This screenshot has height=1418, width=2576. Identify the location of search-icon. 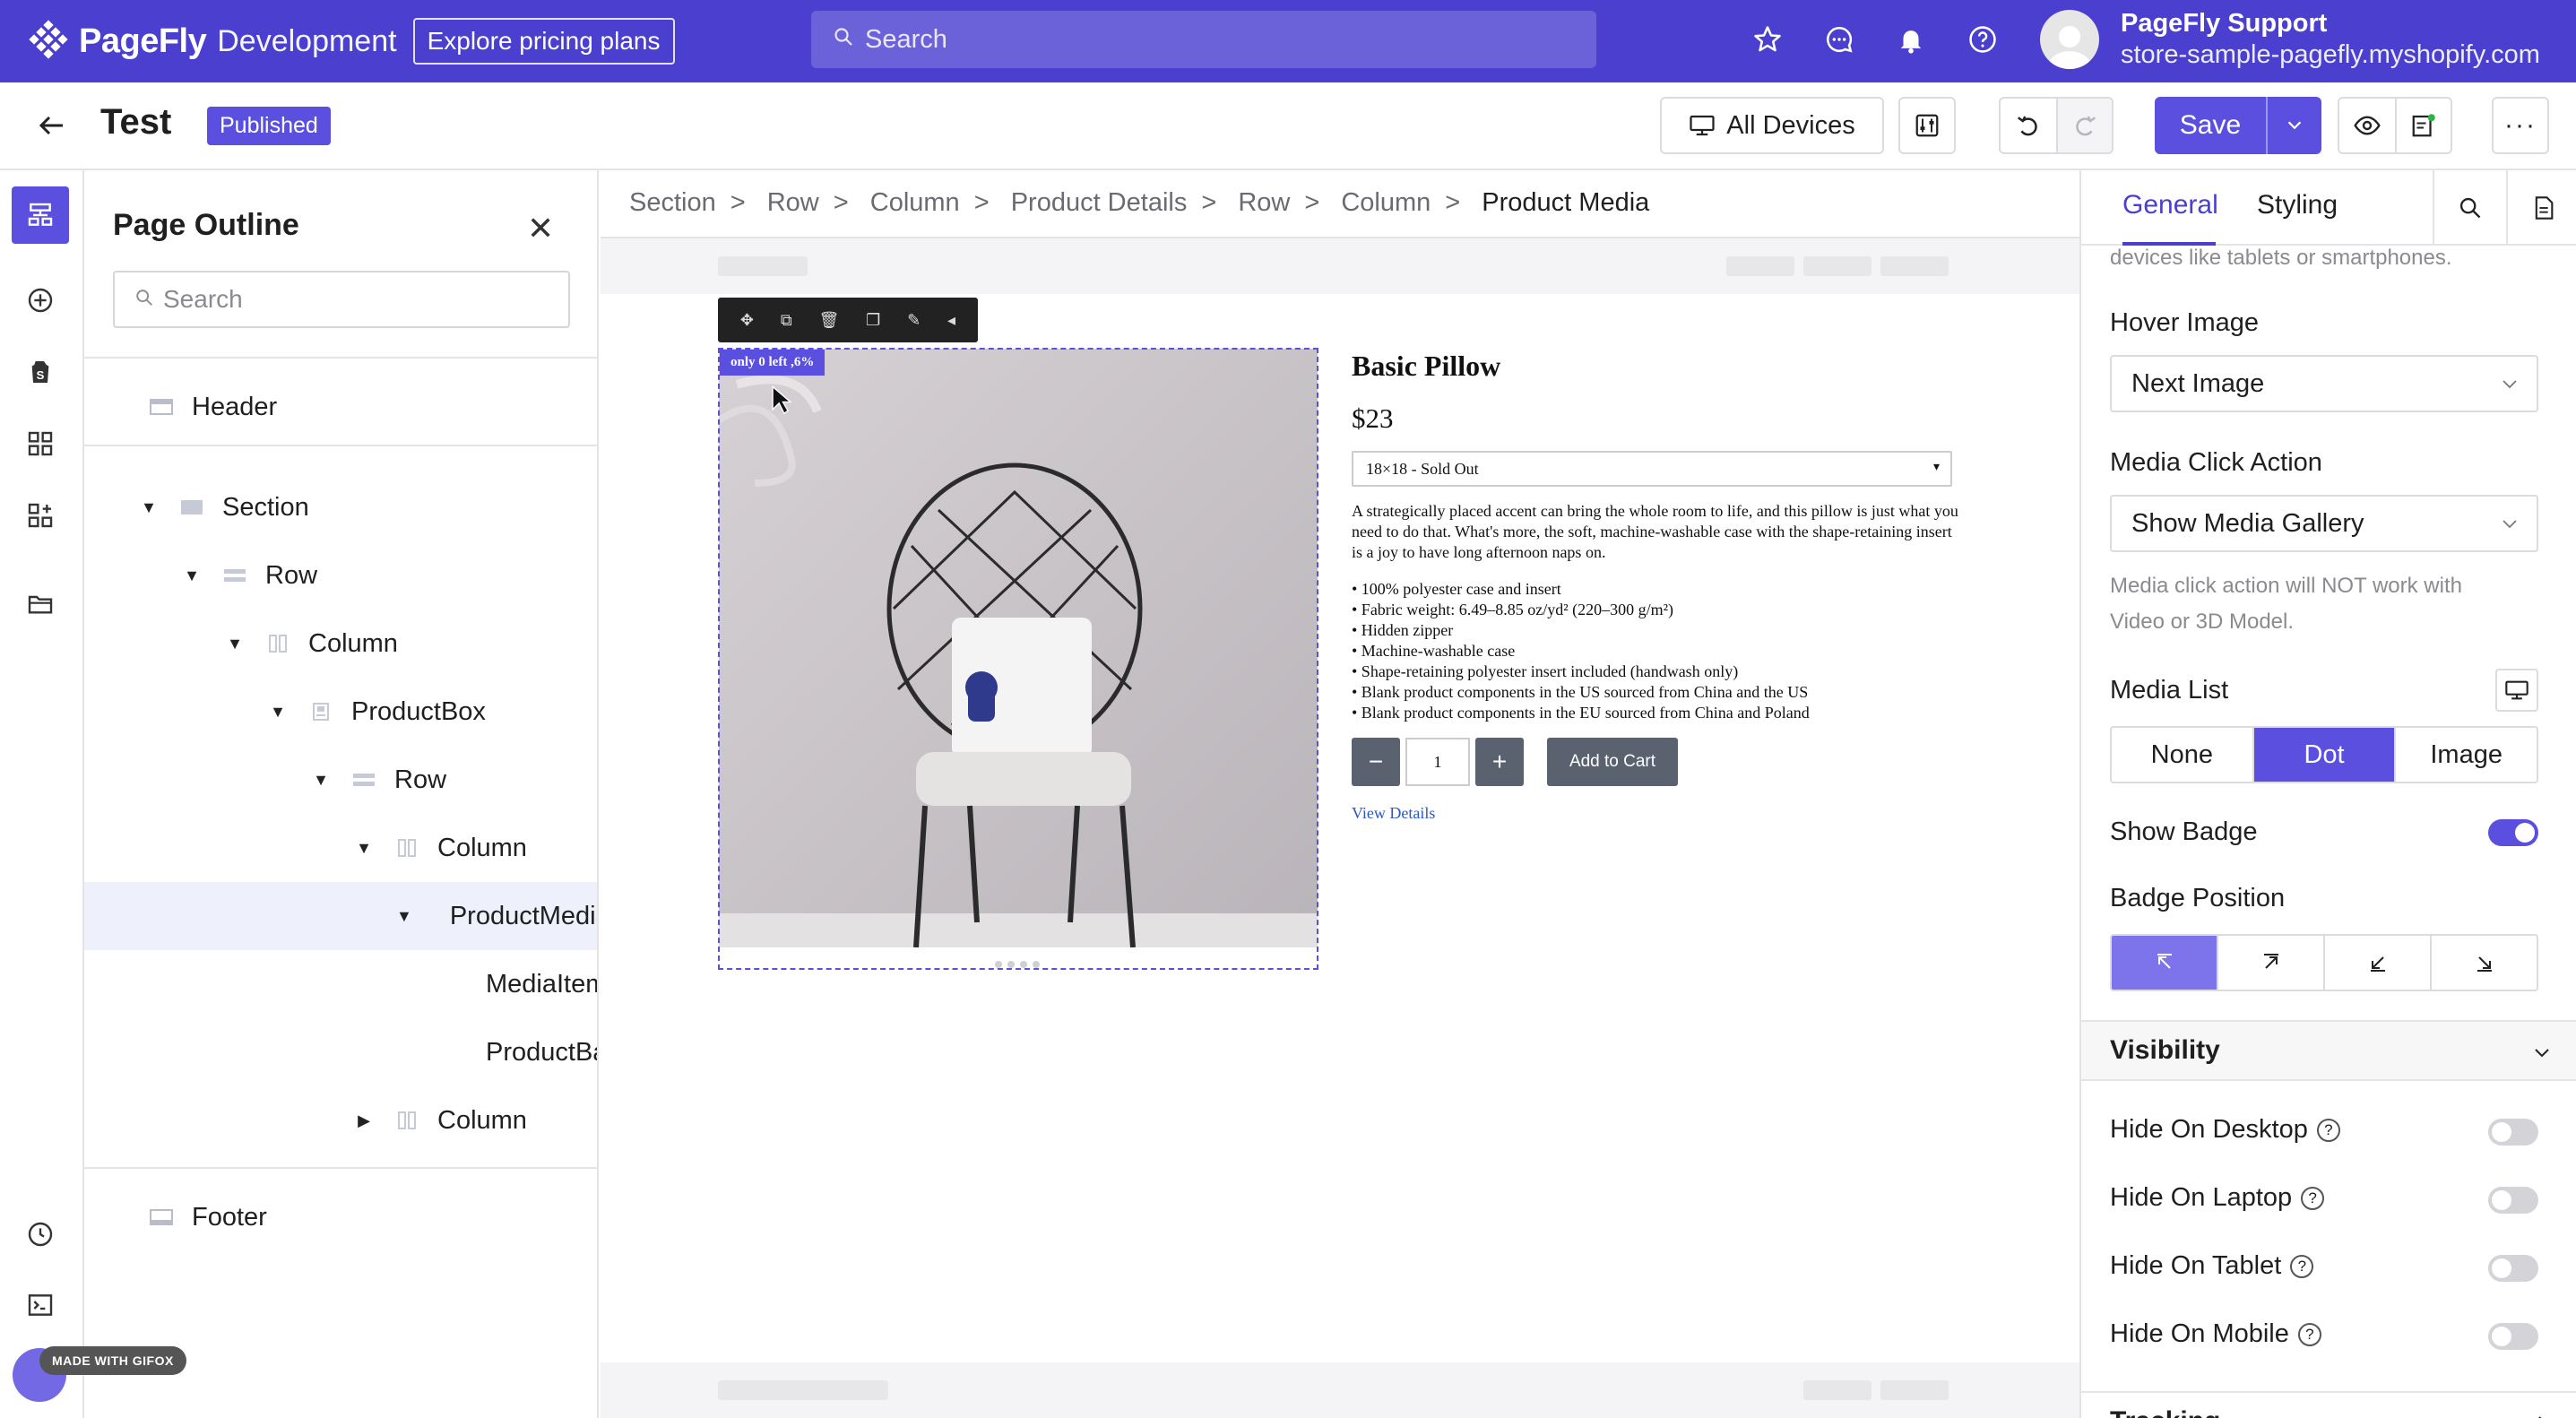
(144, 299).